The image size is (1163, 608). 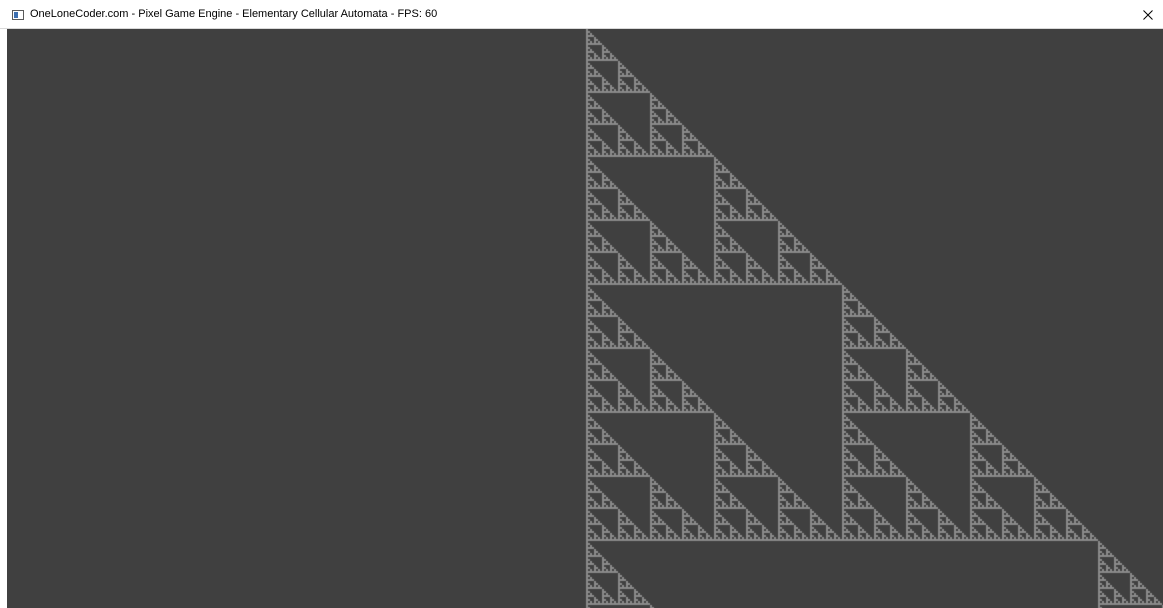 I want to click on close-button, so click(x=1148, y=14).